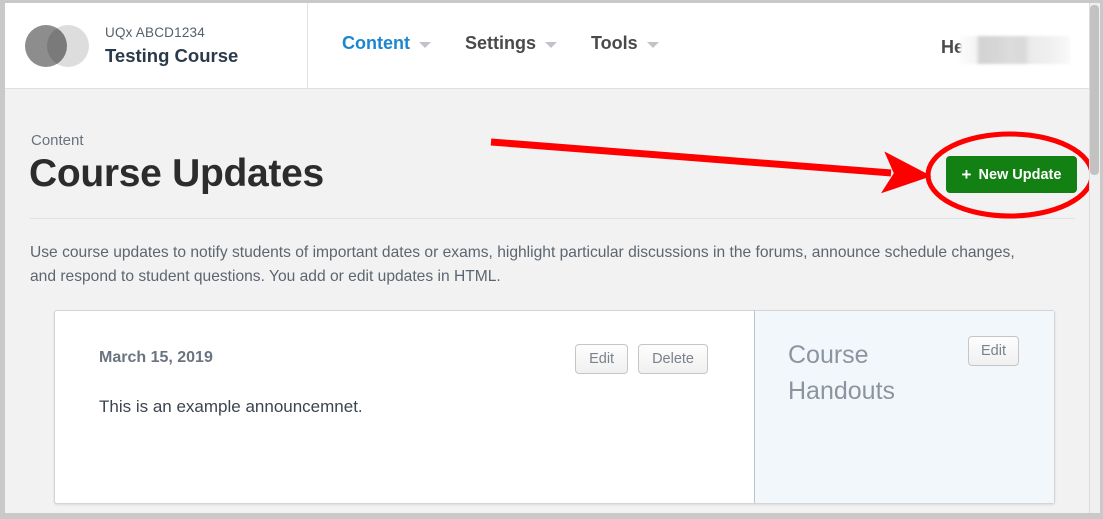 The width and height of the screenshot is (1103, 519). I want to click on nav-item-content: Content, so click(386, 43).